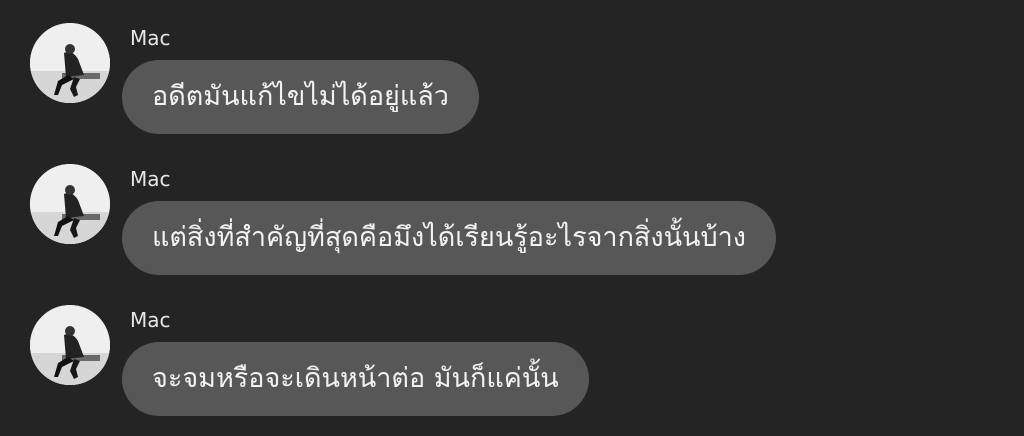 The height and width of the screenshot is (436, 1024). What do you see at coordinates (300, 97) in the screenshot?
I see `message-bubble: อดีตมันแก้ไขไม่ได้อยู่แล้ว` at bounding box center [300, 97].